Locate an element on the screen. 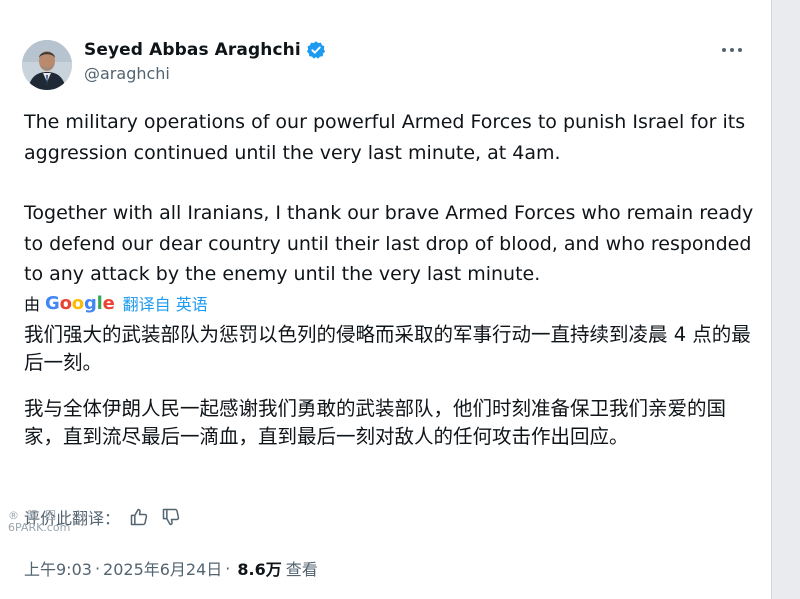 Image resolution: width=800 pixels, height=599 pixels. google-logo-letter: g is located at coordinates (90, 303).